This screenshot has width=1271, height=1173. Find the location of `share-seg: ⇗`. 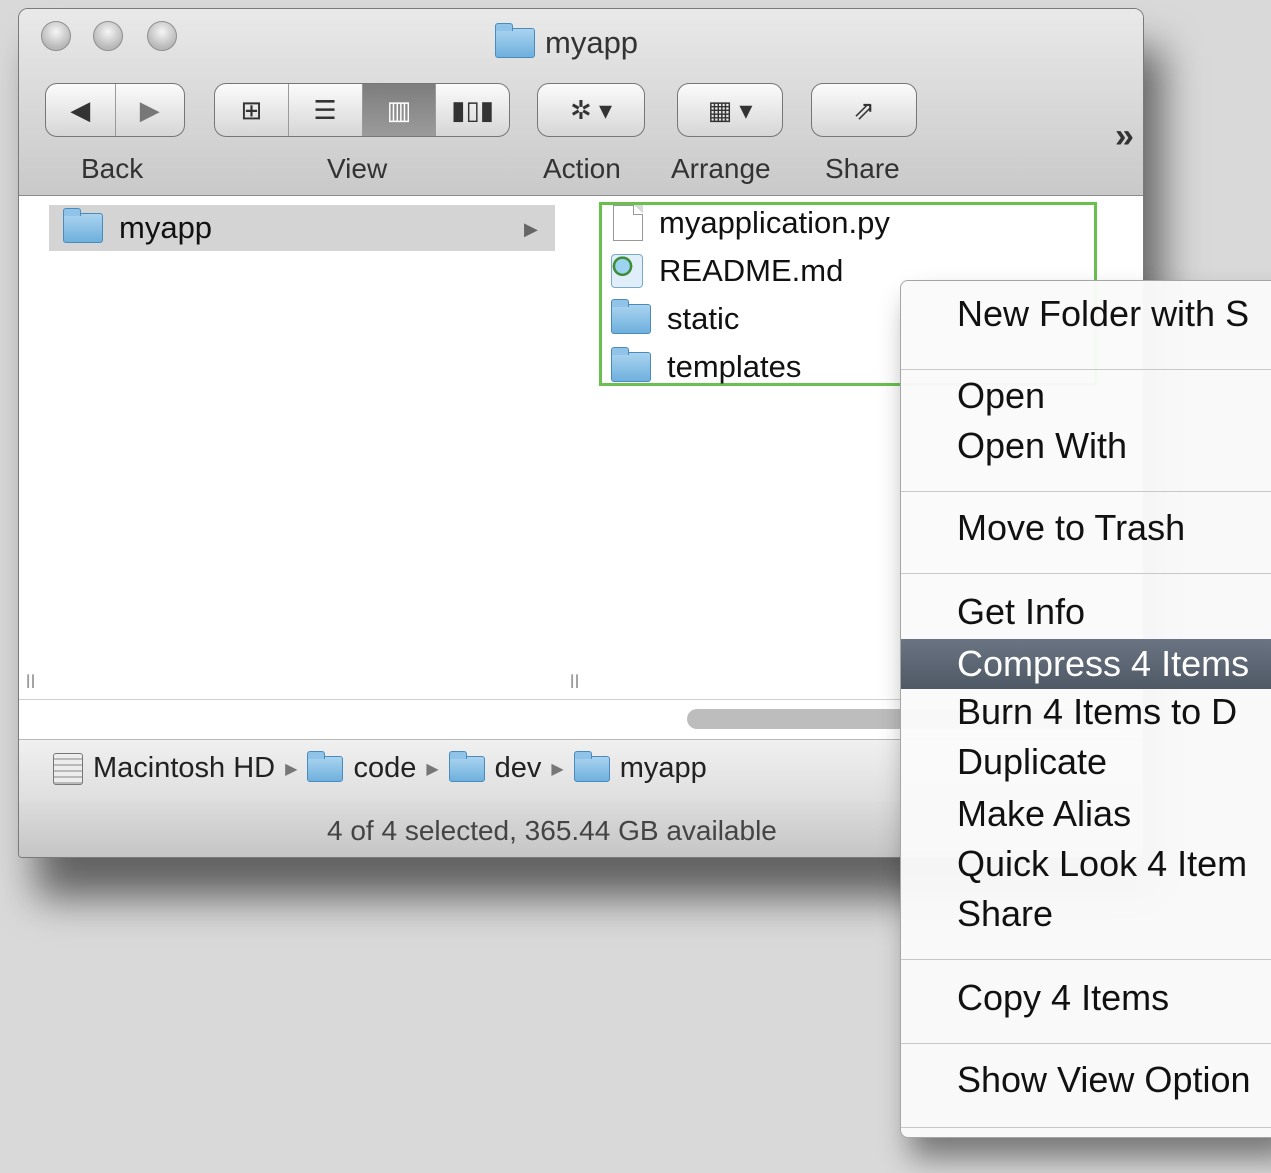

share-seg: ⇗ is located at coordinates (864, 110).